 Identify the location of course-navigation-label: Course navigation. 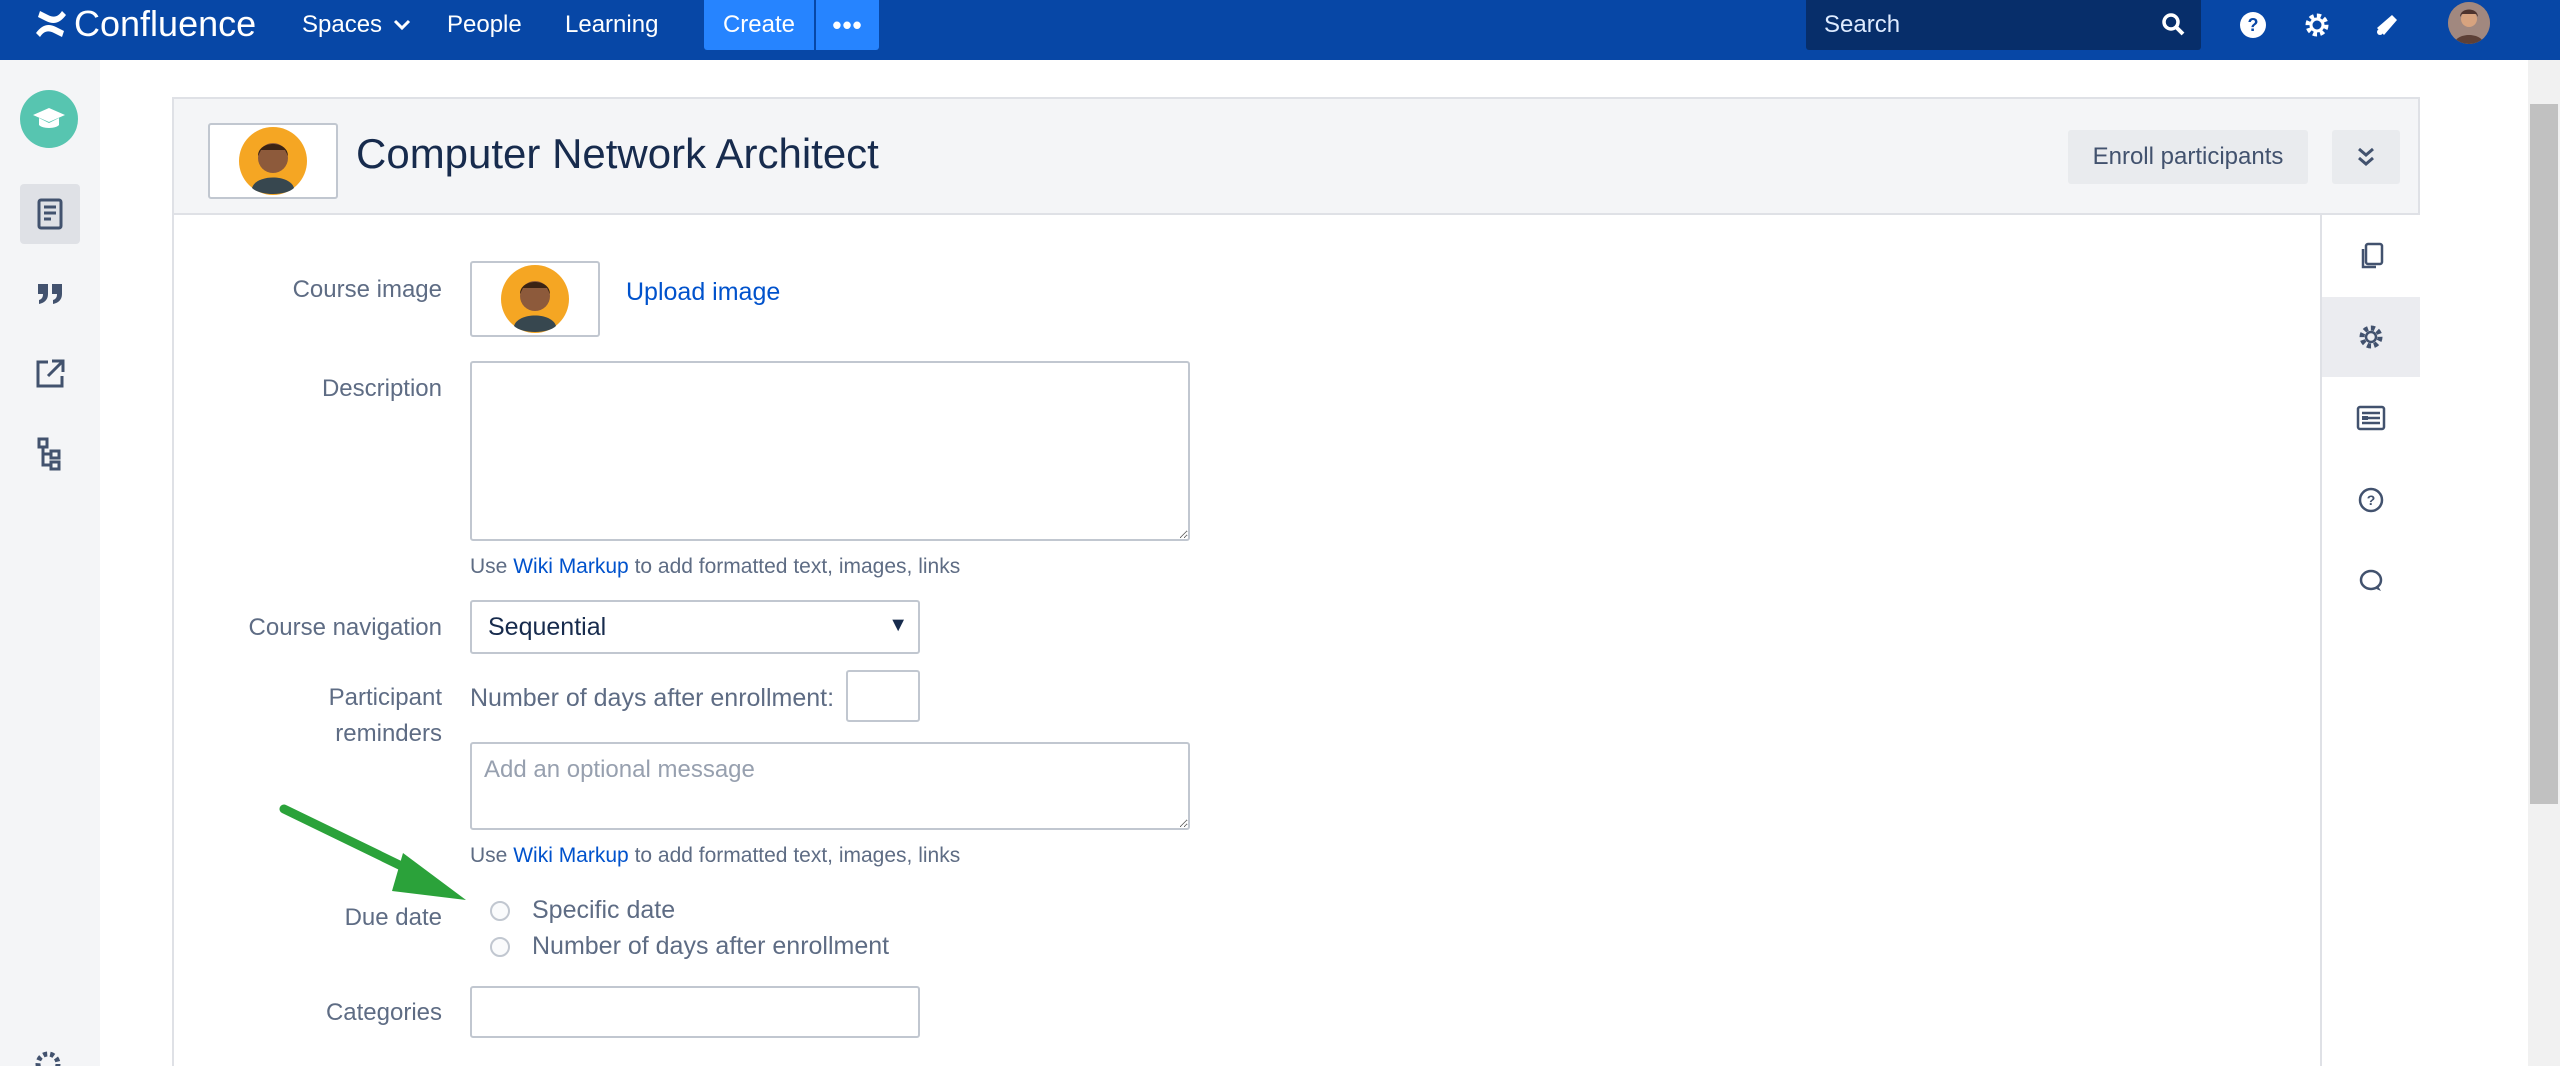
(345, 627).